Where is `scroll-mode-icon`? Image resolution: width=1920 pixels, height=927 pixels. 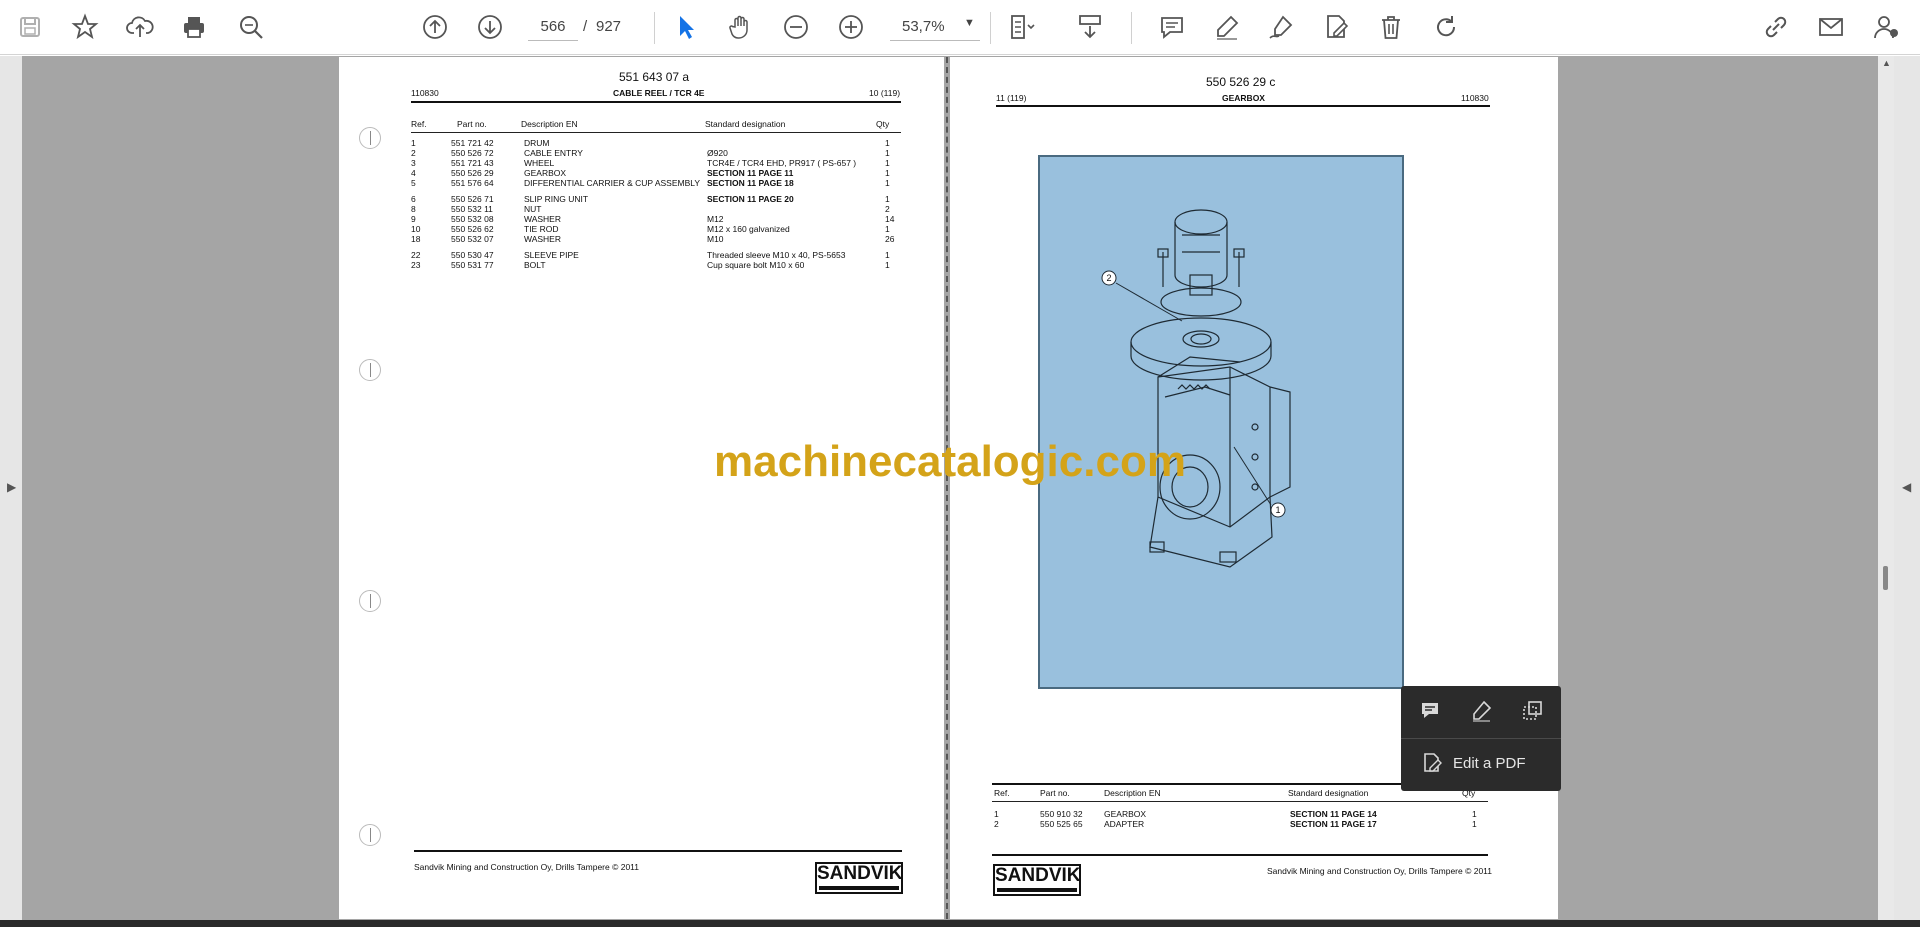
scroll-mode-icon is located at coordinates (1090, 27).